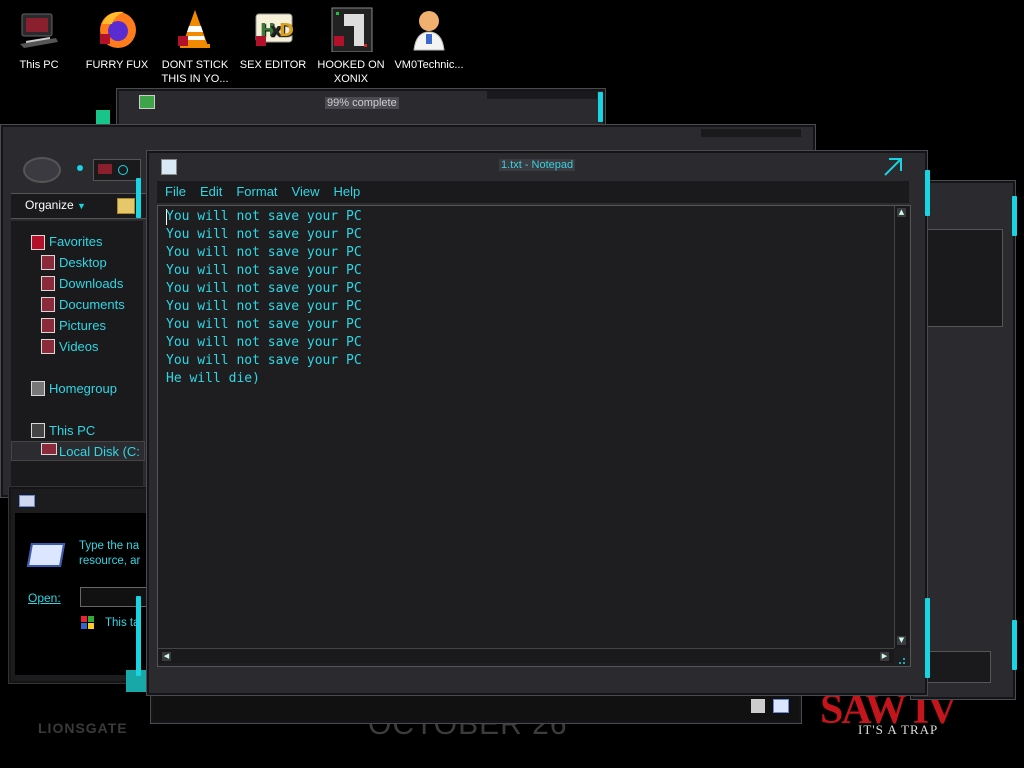  What do you see at coordinates (83, 728) in the screenshot?
I see `wallpaper-studio-text: LIONSGATE` at bounding box center [83, 728].